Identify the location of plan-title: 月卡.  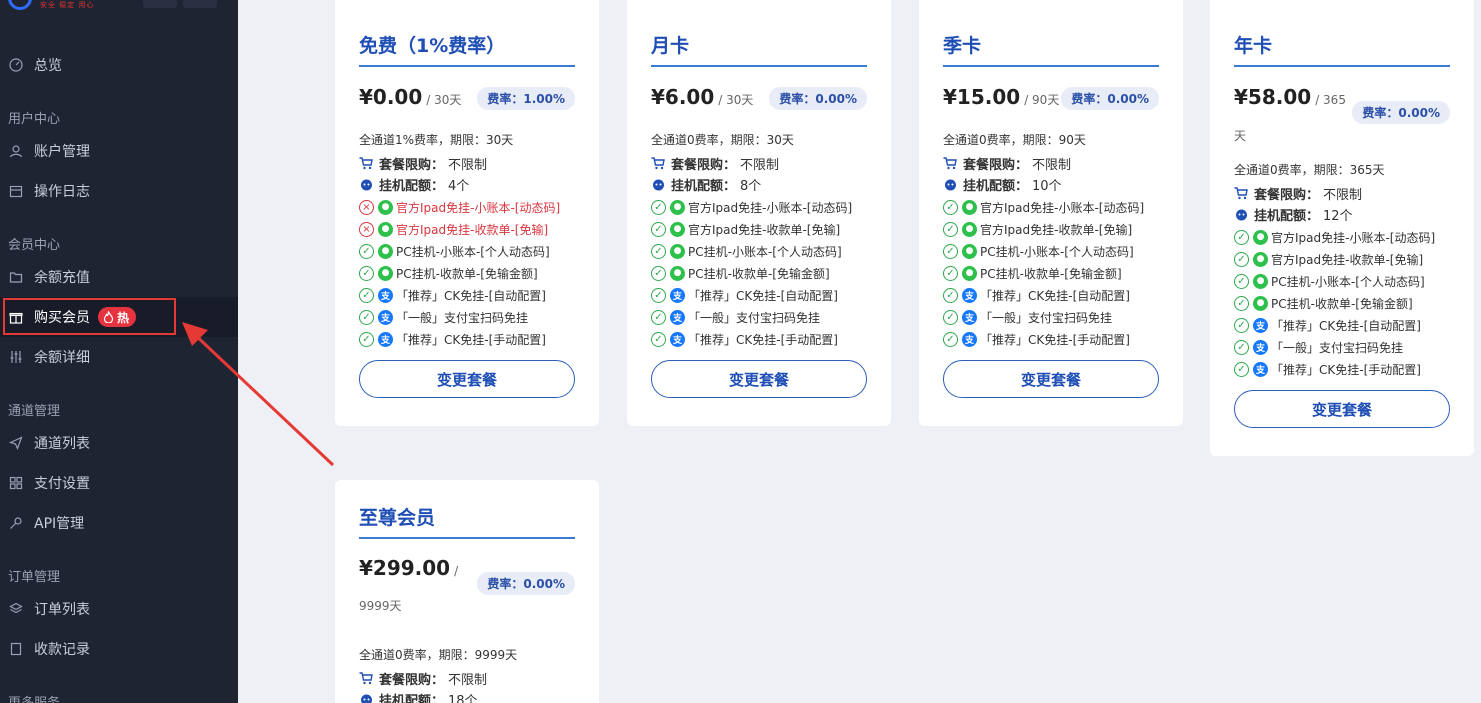
(670, 46).